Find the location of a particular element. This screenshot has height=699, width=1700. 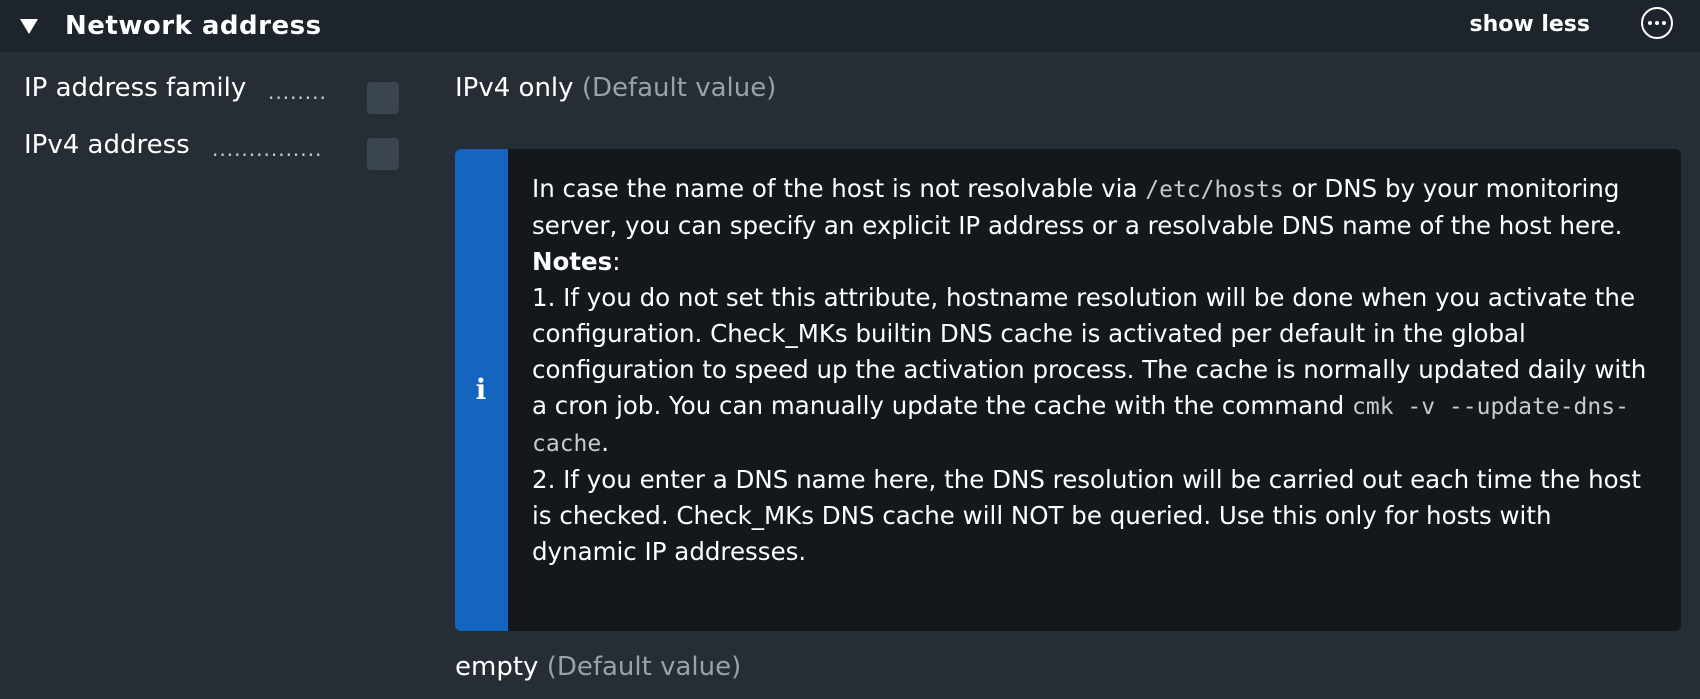

ipv4-value-text: empty is located at coordinates (497, 667).